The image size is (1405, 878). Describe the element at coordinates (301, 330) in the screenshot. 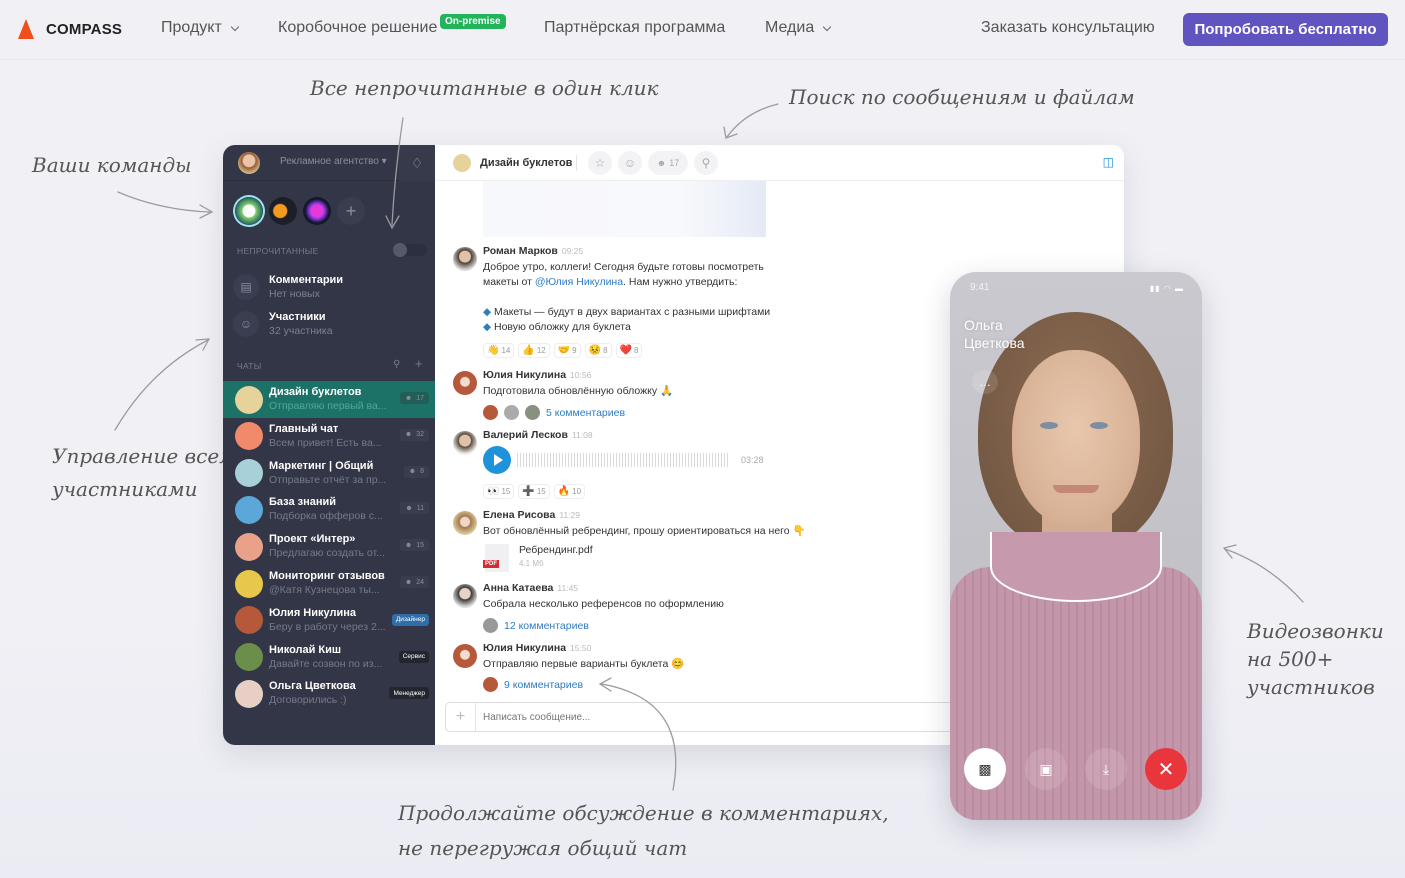

I see `item-subtitle: 32 участника` at that location.